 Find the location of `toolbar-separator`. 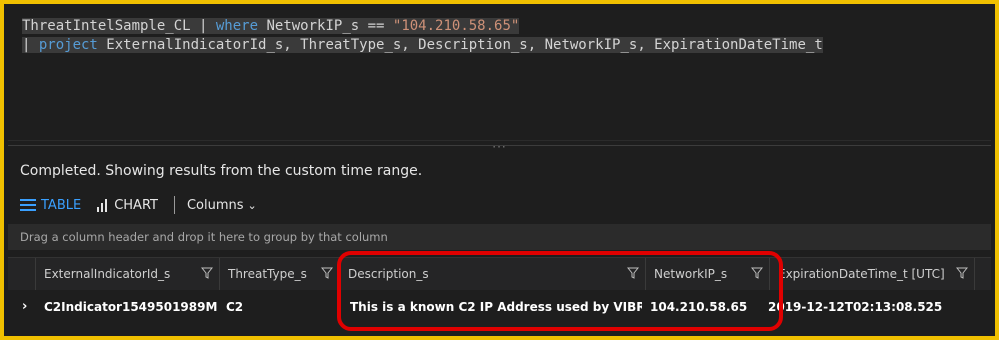

toolbar-separator is located at coordinates (174, 205).